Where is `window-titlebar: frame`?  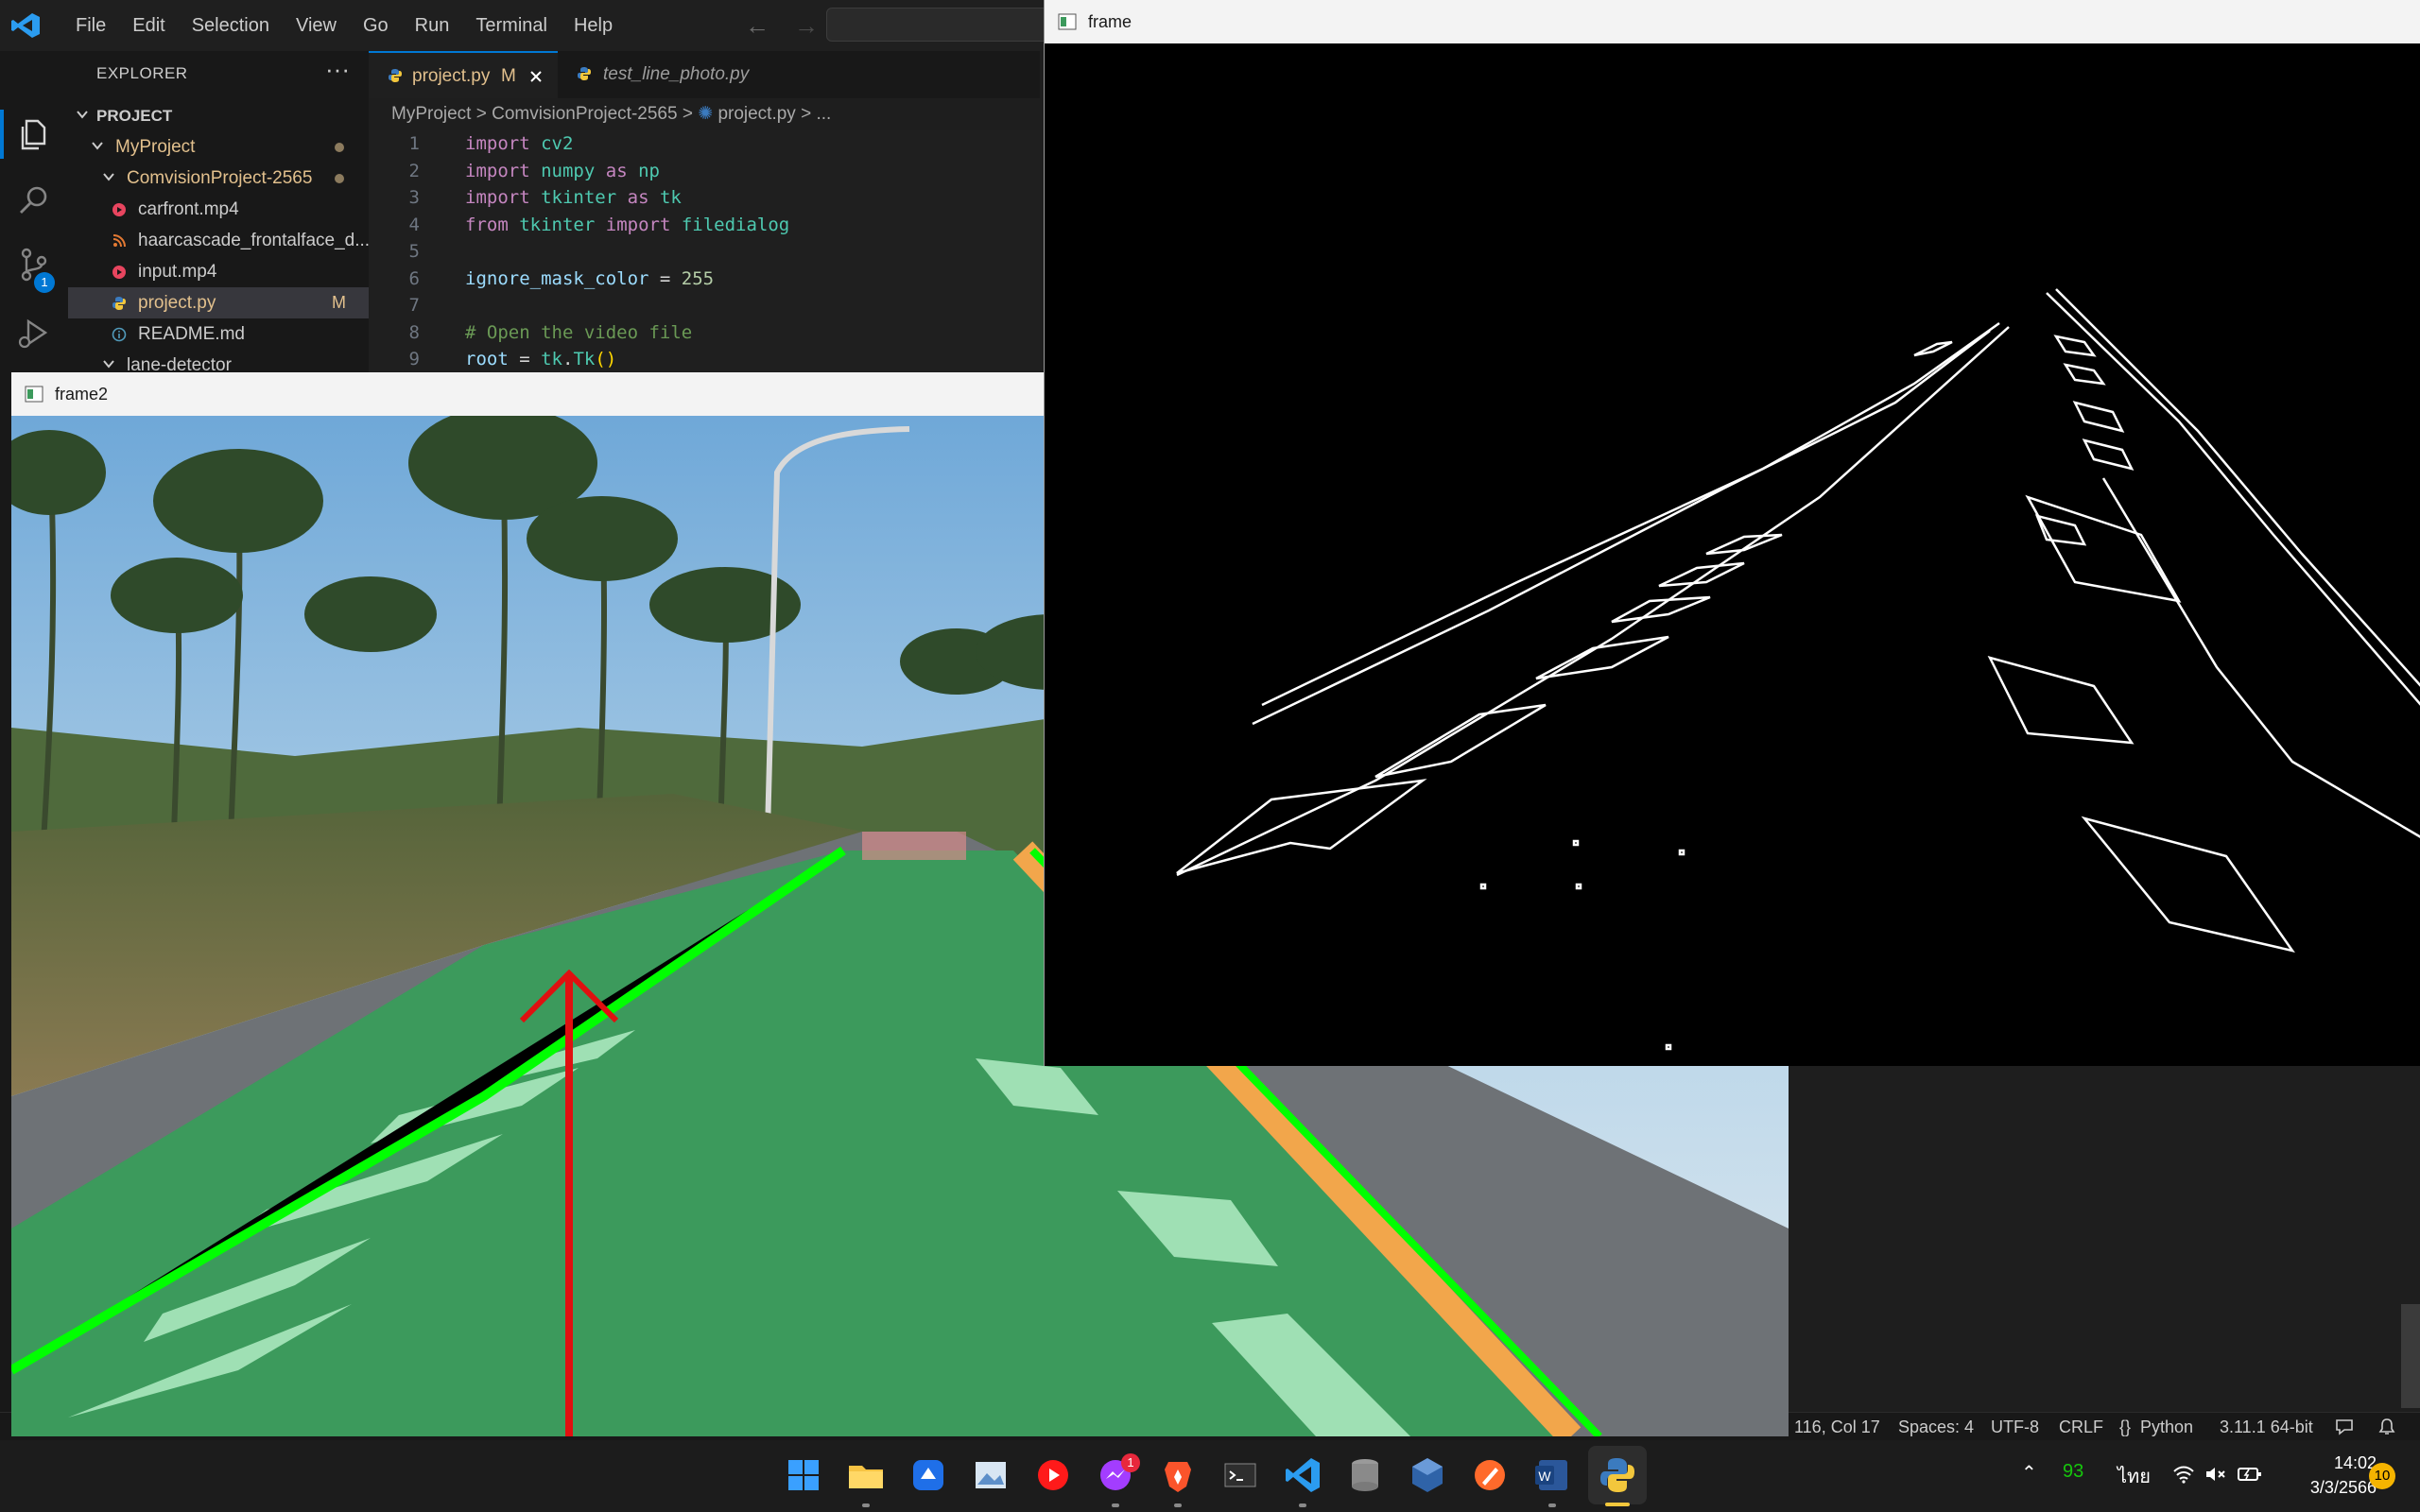
window-titlebar: frame is located at coordinates (1732, 21).